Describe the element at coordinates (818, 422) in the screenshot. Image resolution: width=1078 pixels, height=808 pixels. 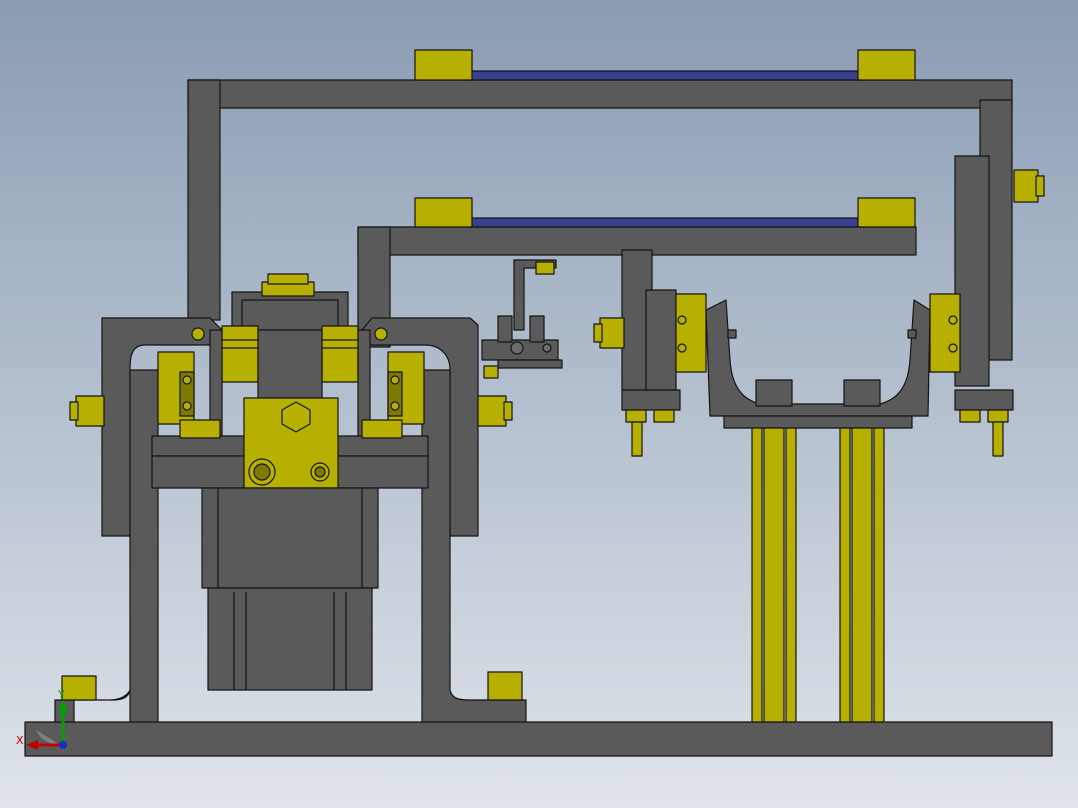
I see `cradle-base` at that location.